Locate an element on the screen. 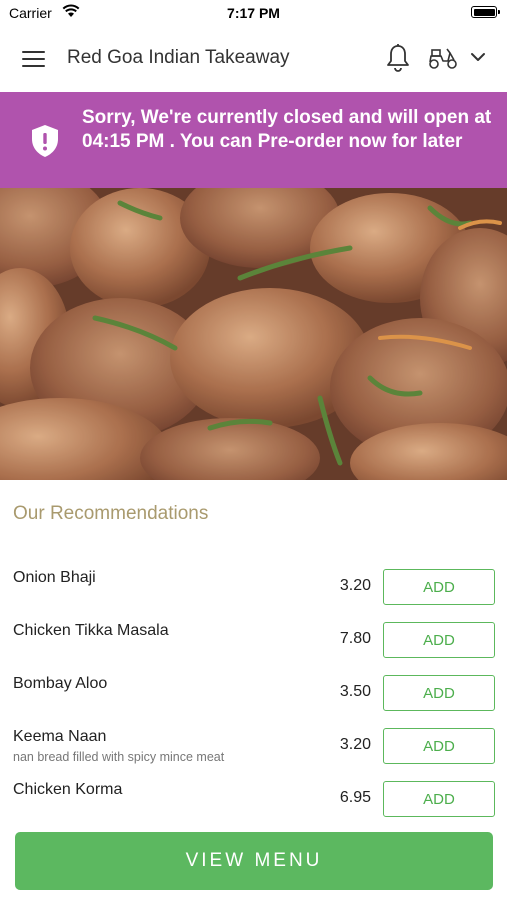 This screenshot has width=507, height=900. list-item: Bombay Aloo 3.50 ADD is located at coordinates (253, 700).